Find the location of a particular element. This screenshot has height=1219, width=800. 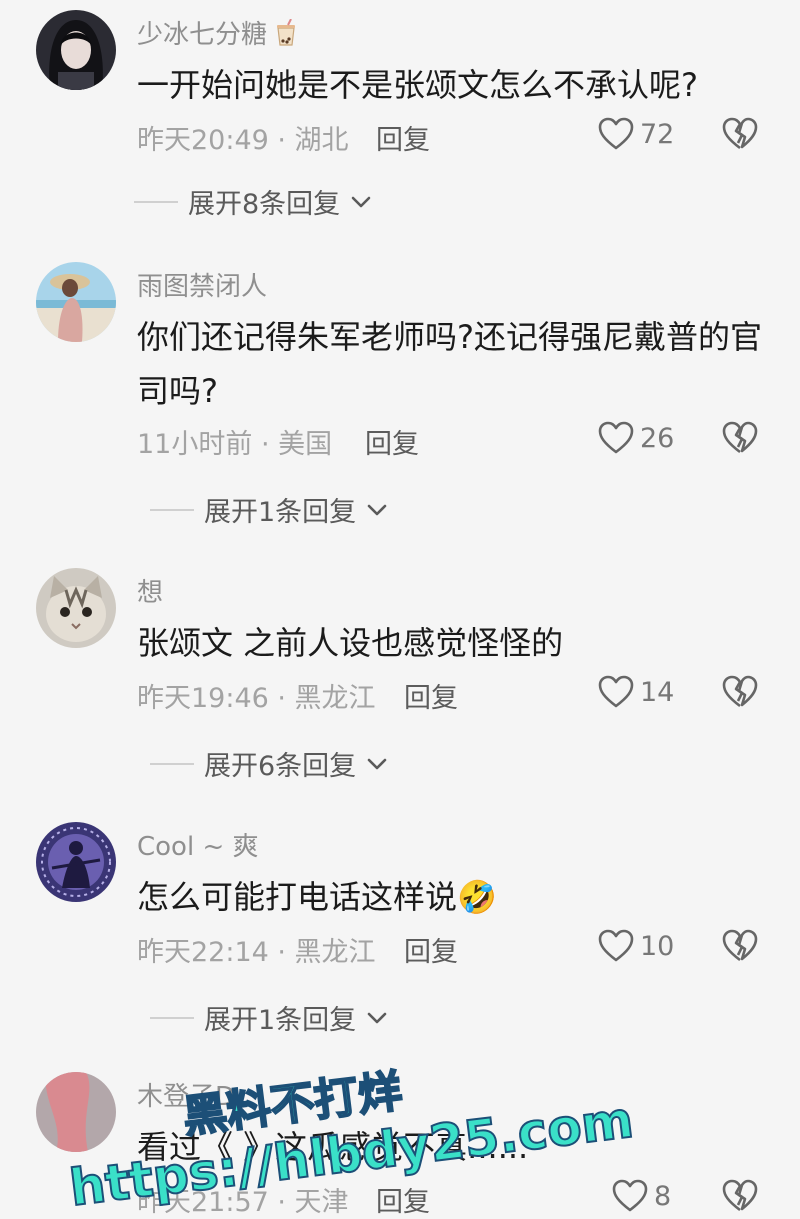

username: Cool ~ 爽 is located at coordinates (198, 844).